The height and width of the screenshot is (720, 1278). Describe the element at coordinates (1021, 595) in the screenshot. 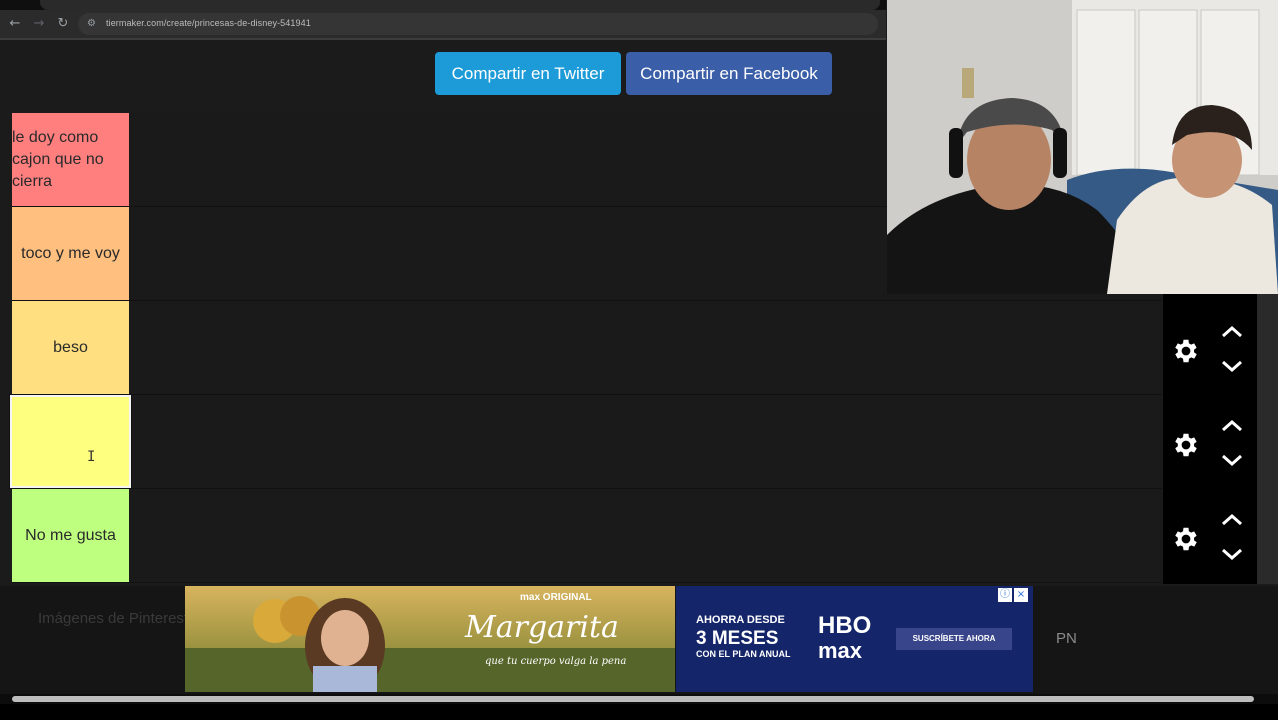

I see `ad-close-icon: ×` at that location.